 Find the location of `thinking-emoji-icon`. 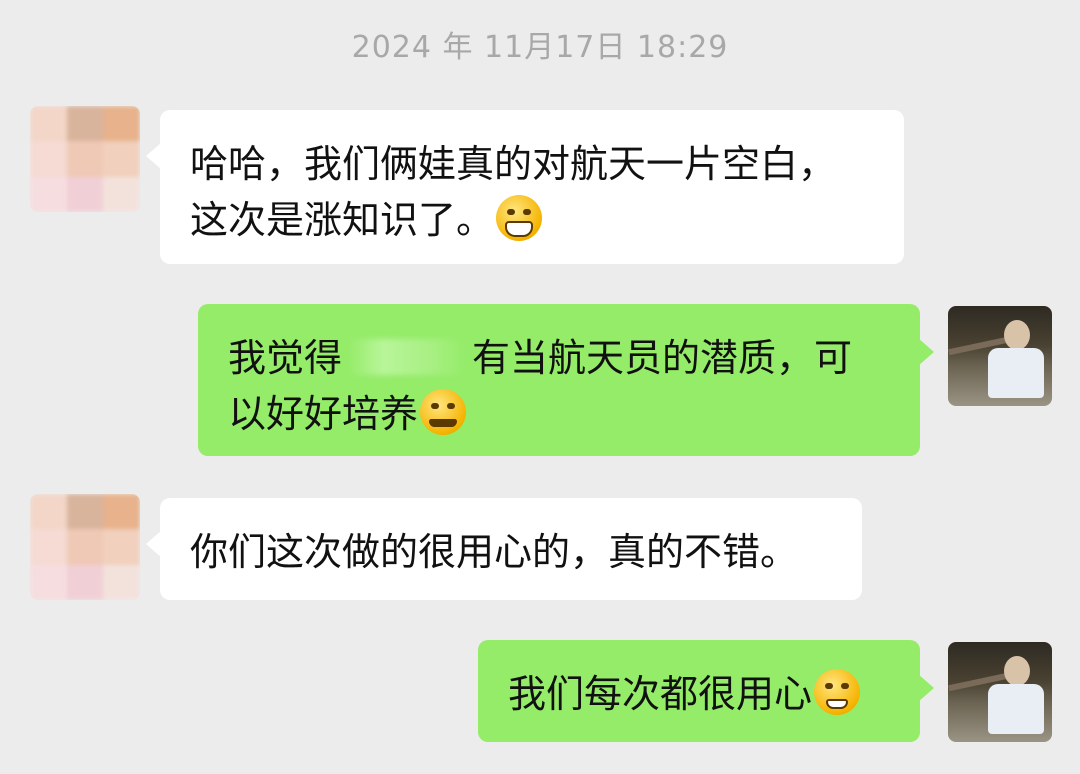

thinking-emoji-icon is located at coordinates (443, 412).